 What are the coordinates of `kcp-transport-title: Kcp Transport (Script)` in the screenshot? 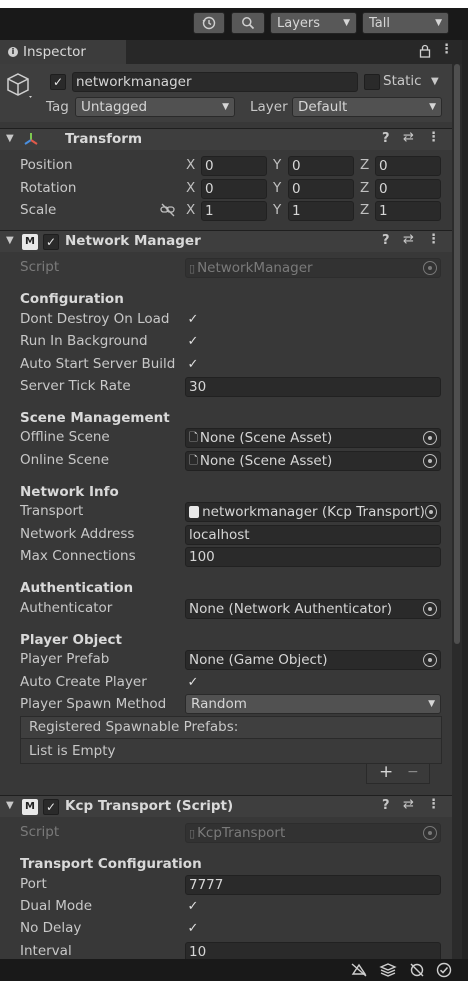 It's located at (149, 806).